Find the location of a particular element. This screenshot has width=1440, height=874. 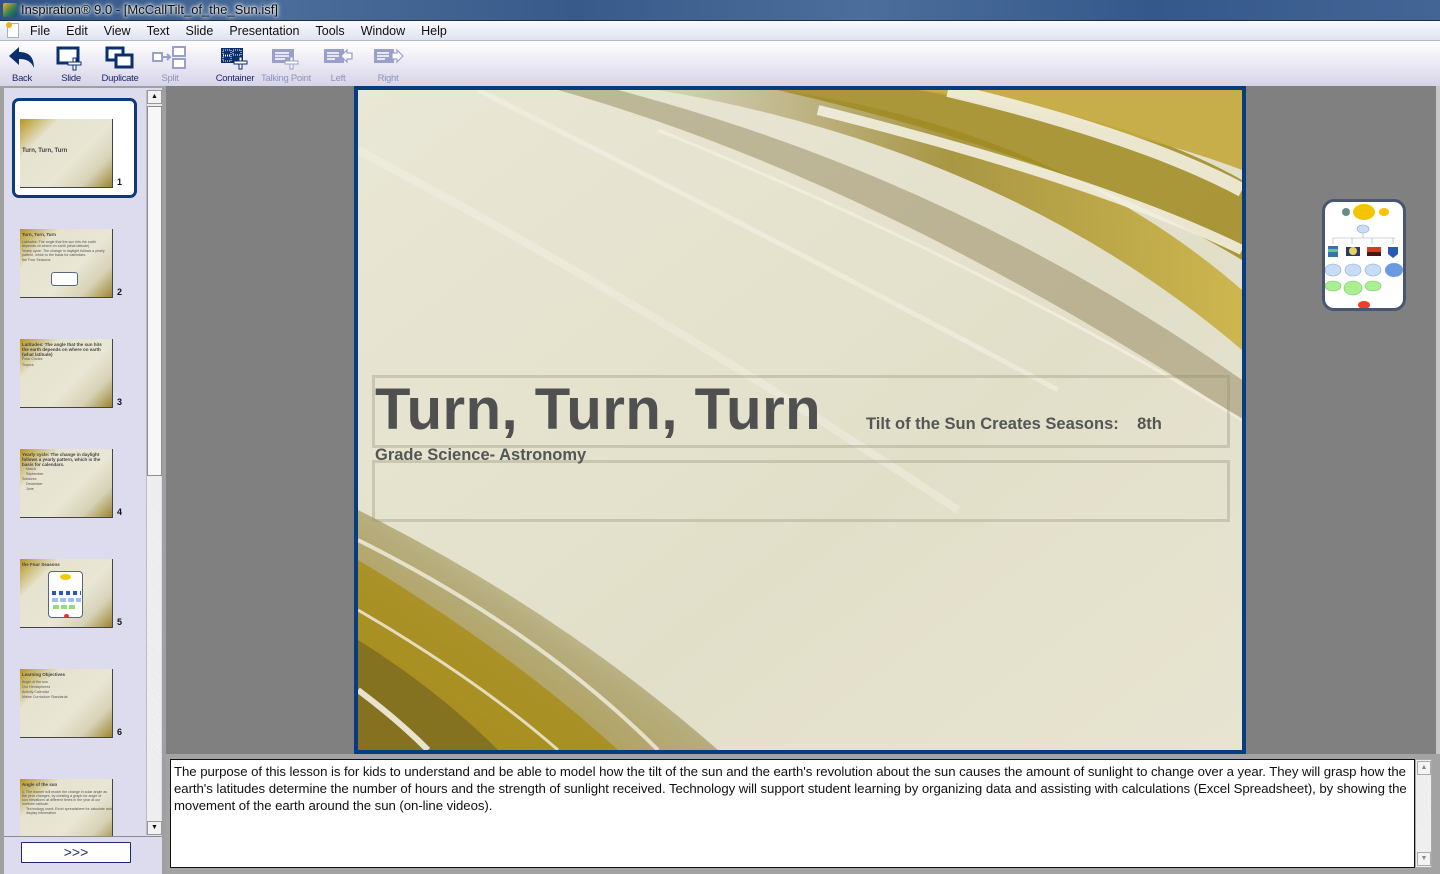

thumbnail-title: Learning Objectives is located at coordinates (44, 674).